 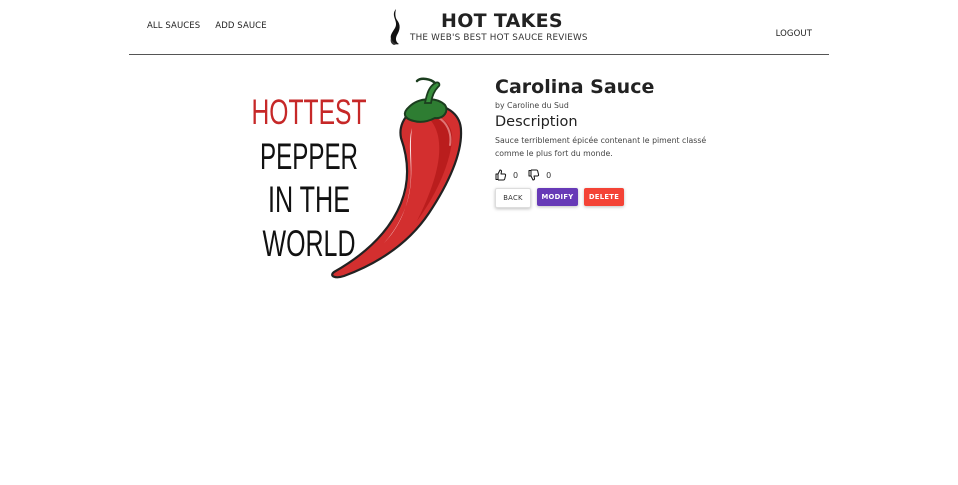 I want to click on image-text-world: WORLD, so click(x=309, y=243).